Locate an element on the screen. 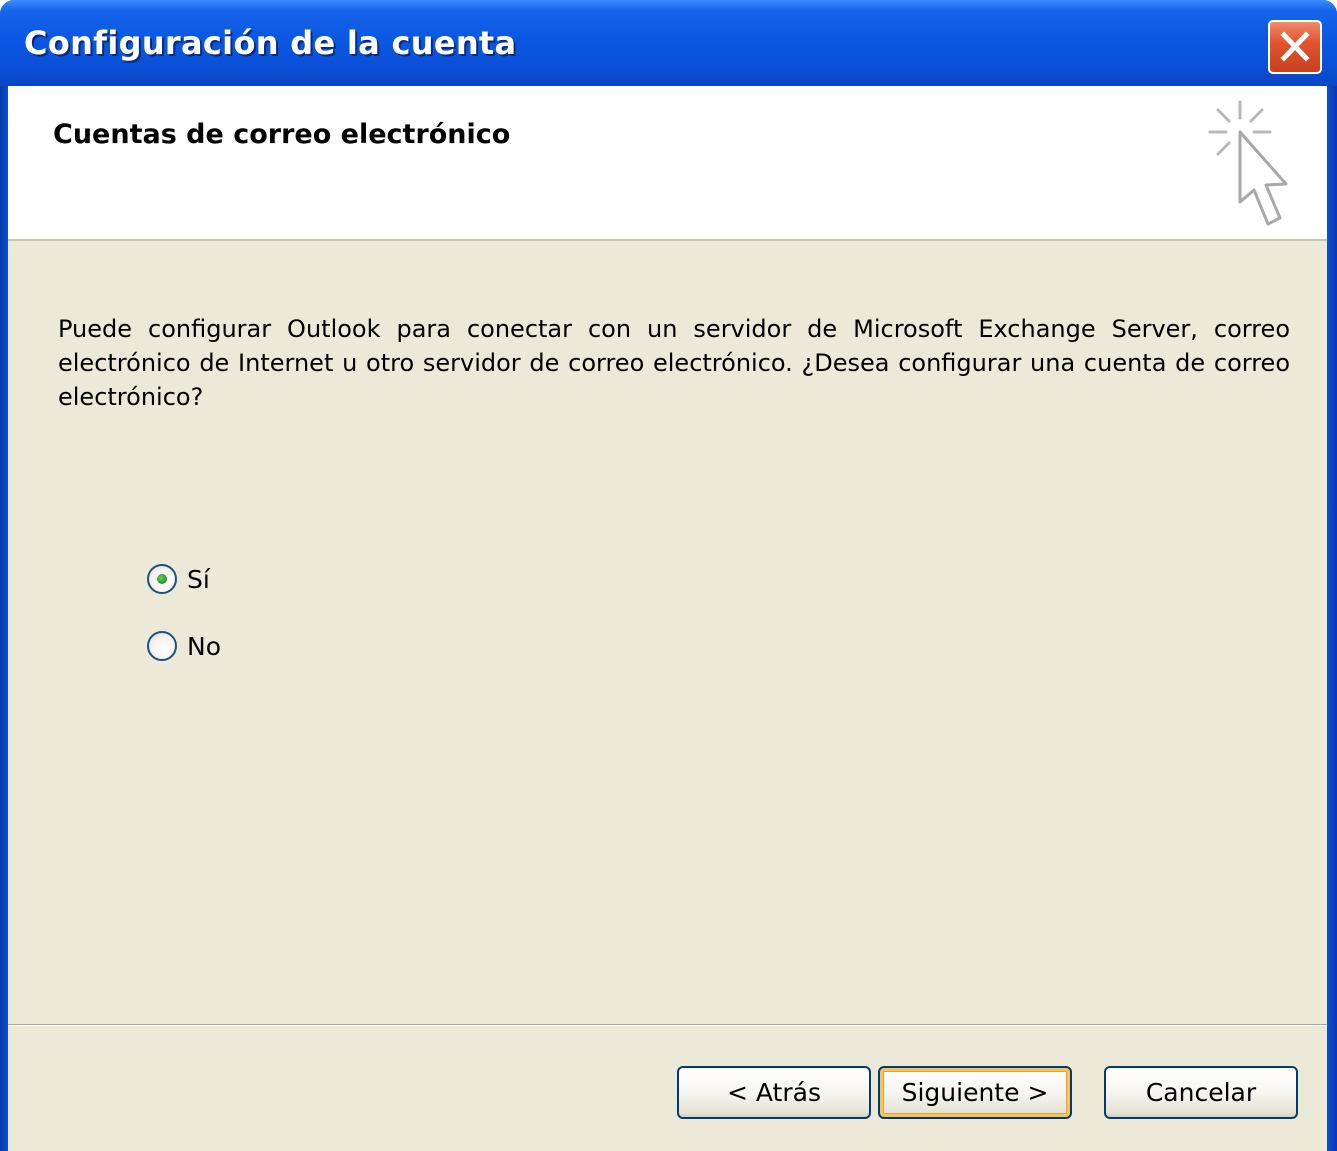 The height and width of the screenshot is (1151, 1337). cancel-button: Cancelar is located at coordinates (1201, 1092).